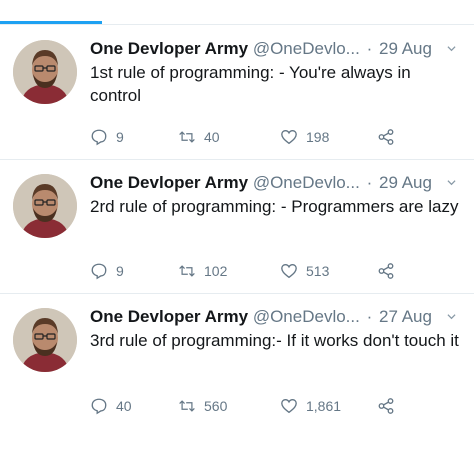 The image size is (474, 462). Describe the element at coordinates (250, 406) in the screenshot. I see `tweet-actions: 40 560 1,861` at that location.